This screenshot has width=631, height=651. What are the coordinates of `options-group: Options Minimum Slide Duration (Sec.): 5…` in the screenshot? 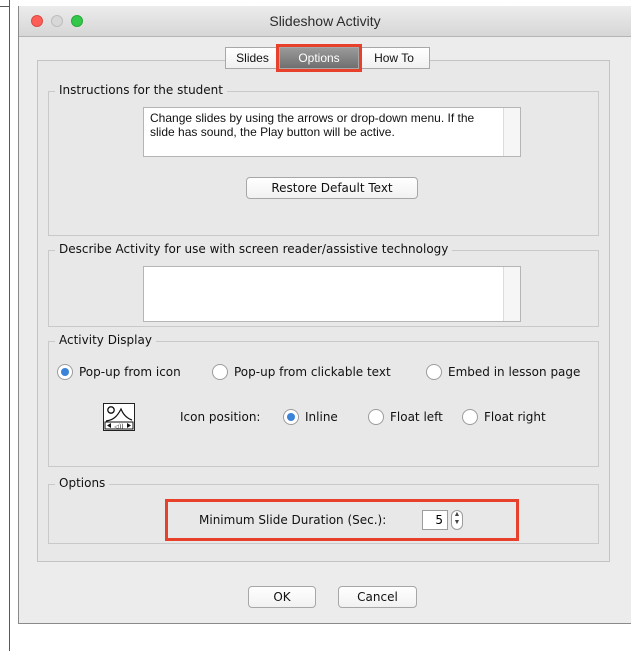 It's located at (323, 510).